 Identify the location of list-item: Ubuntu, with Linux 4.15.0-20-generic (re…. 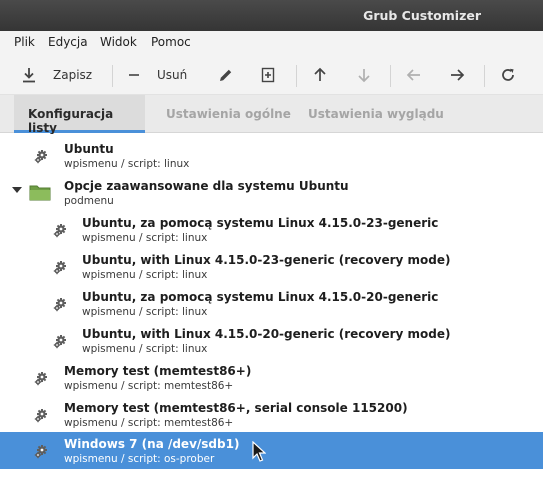
(271, 340).